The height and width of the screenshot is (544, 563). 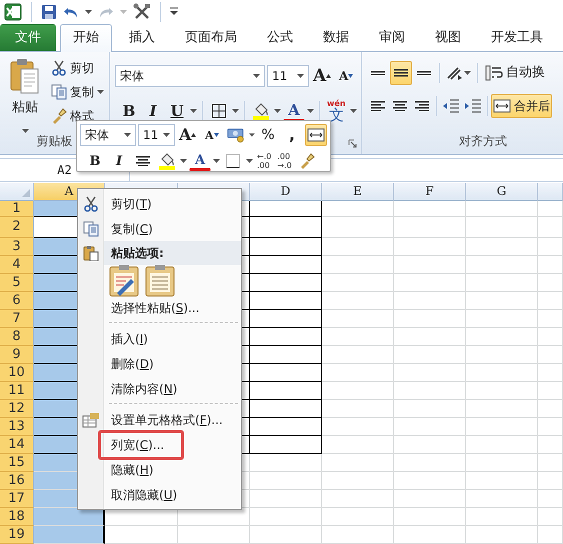 I want to click on dialog-launcher-icon, so click(x=352, y=143).